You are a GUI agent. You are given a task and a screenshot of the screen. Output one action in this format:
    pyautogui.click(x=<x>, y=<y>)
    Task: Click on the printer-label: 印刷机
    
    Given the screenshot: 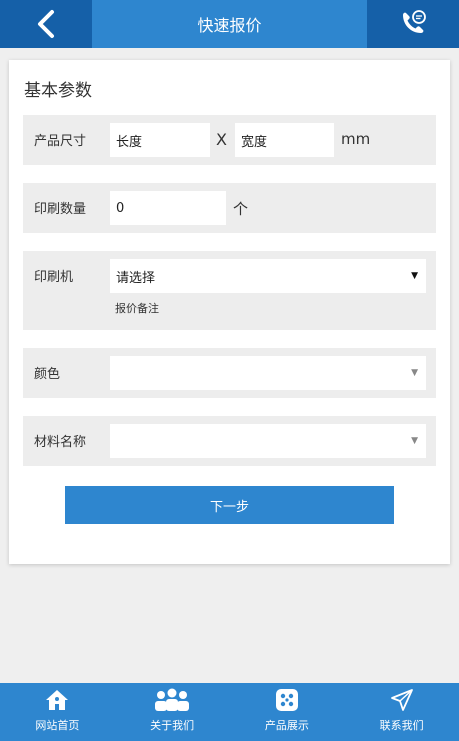 What is the action you would take?
    pyautogui.click(x=54, y=277)
    